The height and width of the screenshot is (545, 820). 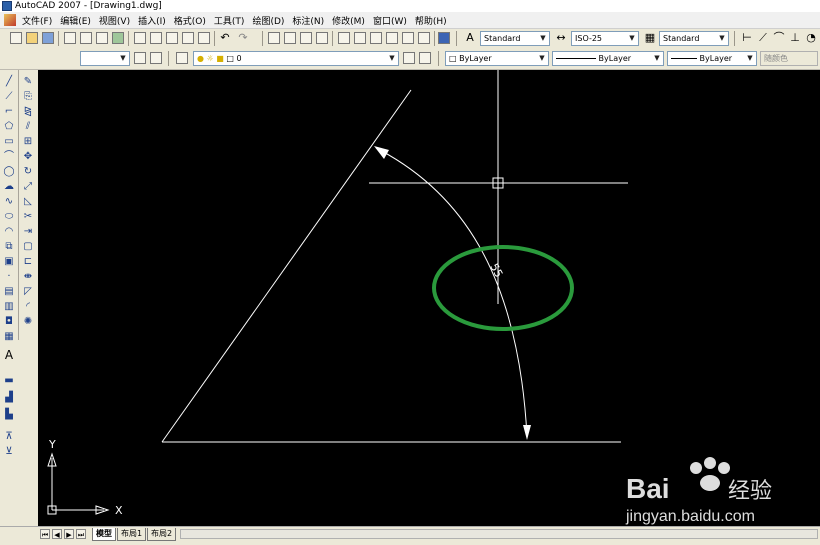 I want to click on zoom-realtime-icon, so click(x=290, y=38).